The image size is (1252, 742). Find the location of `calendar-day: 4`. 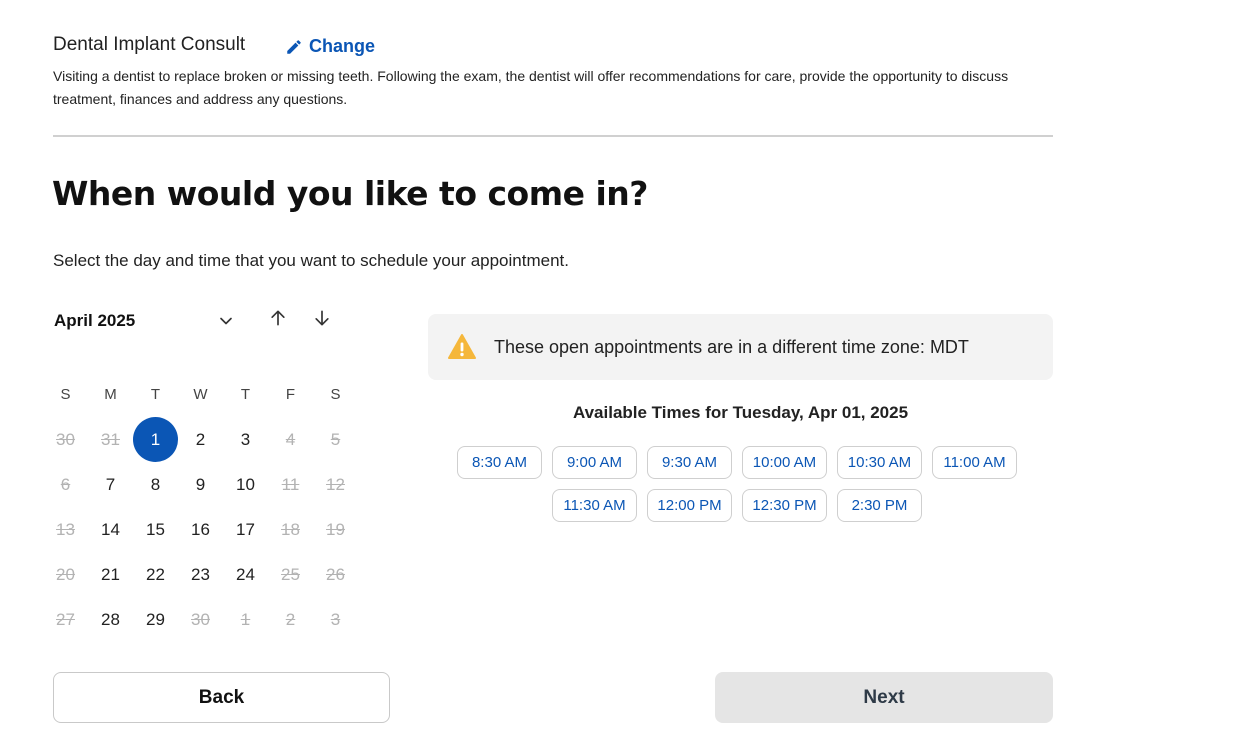

calendar-day: 4 is located at coordinates (290, 439).